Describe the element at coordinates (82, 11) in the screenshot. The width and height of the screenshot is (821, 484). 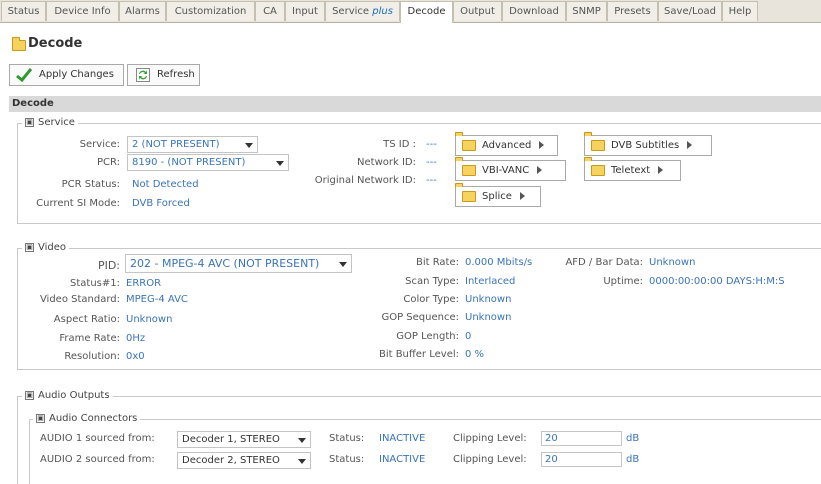
I see `tab-device-info: Device Info` at that location.